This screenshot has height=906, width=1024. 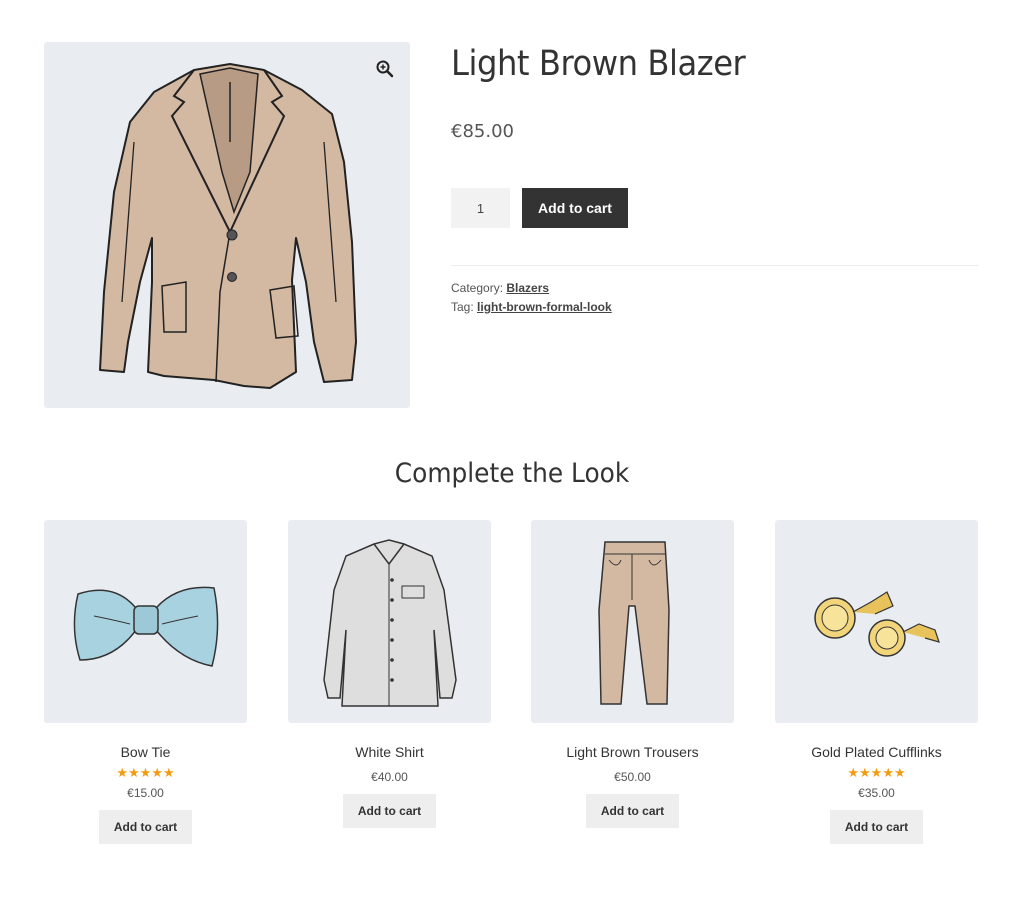 I want to click on product-price: €40.00, so click(x=389, y=777).